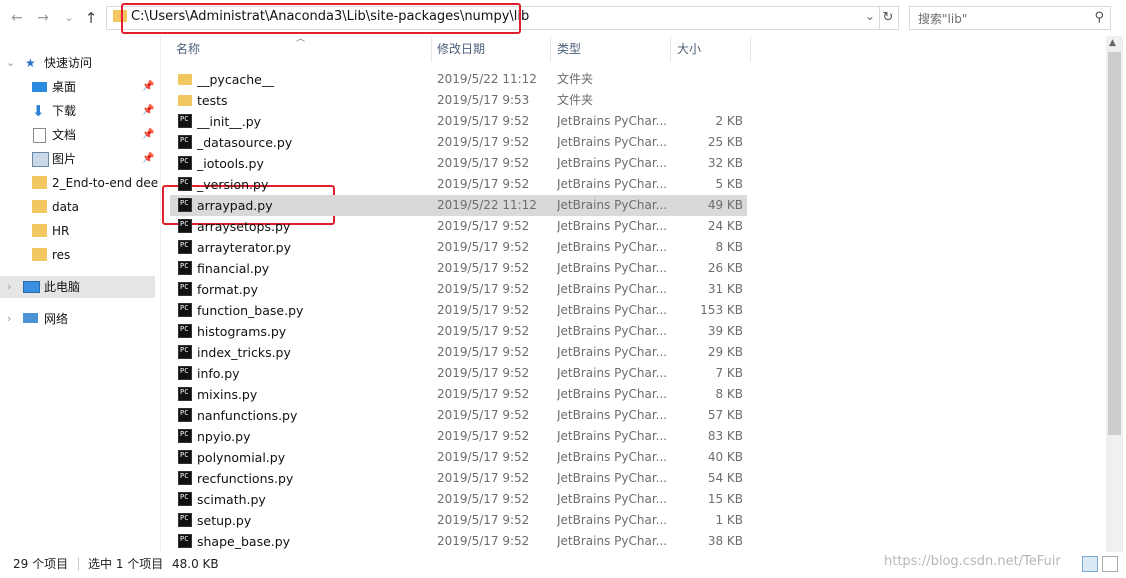 This screenshot has width=1126, height=578. Describe the element at coordinates (458, 79) in the screenshot. I see `file-row: __pycache__ 2019/5/22 11:12 文件夹` at that location.